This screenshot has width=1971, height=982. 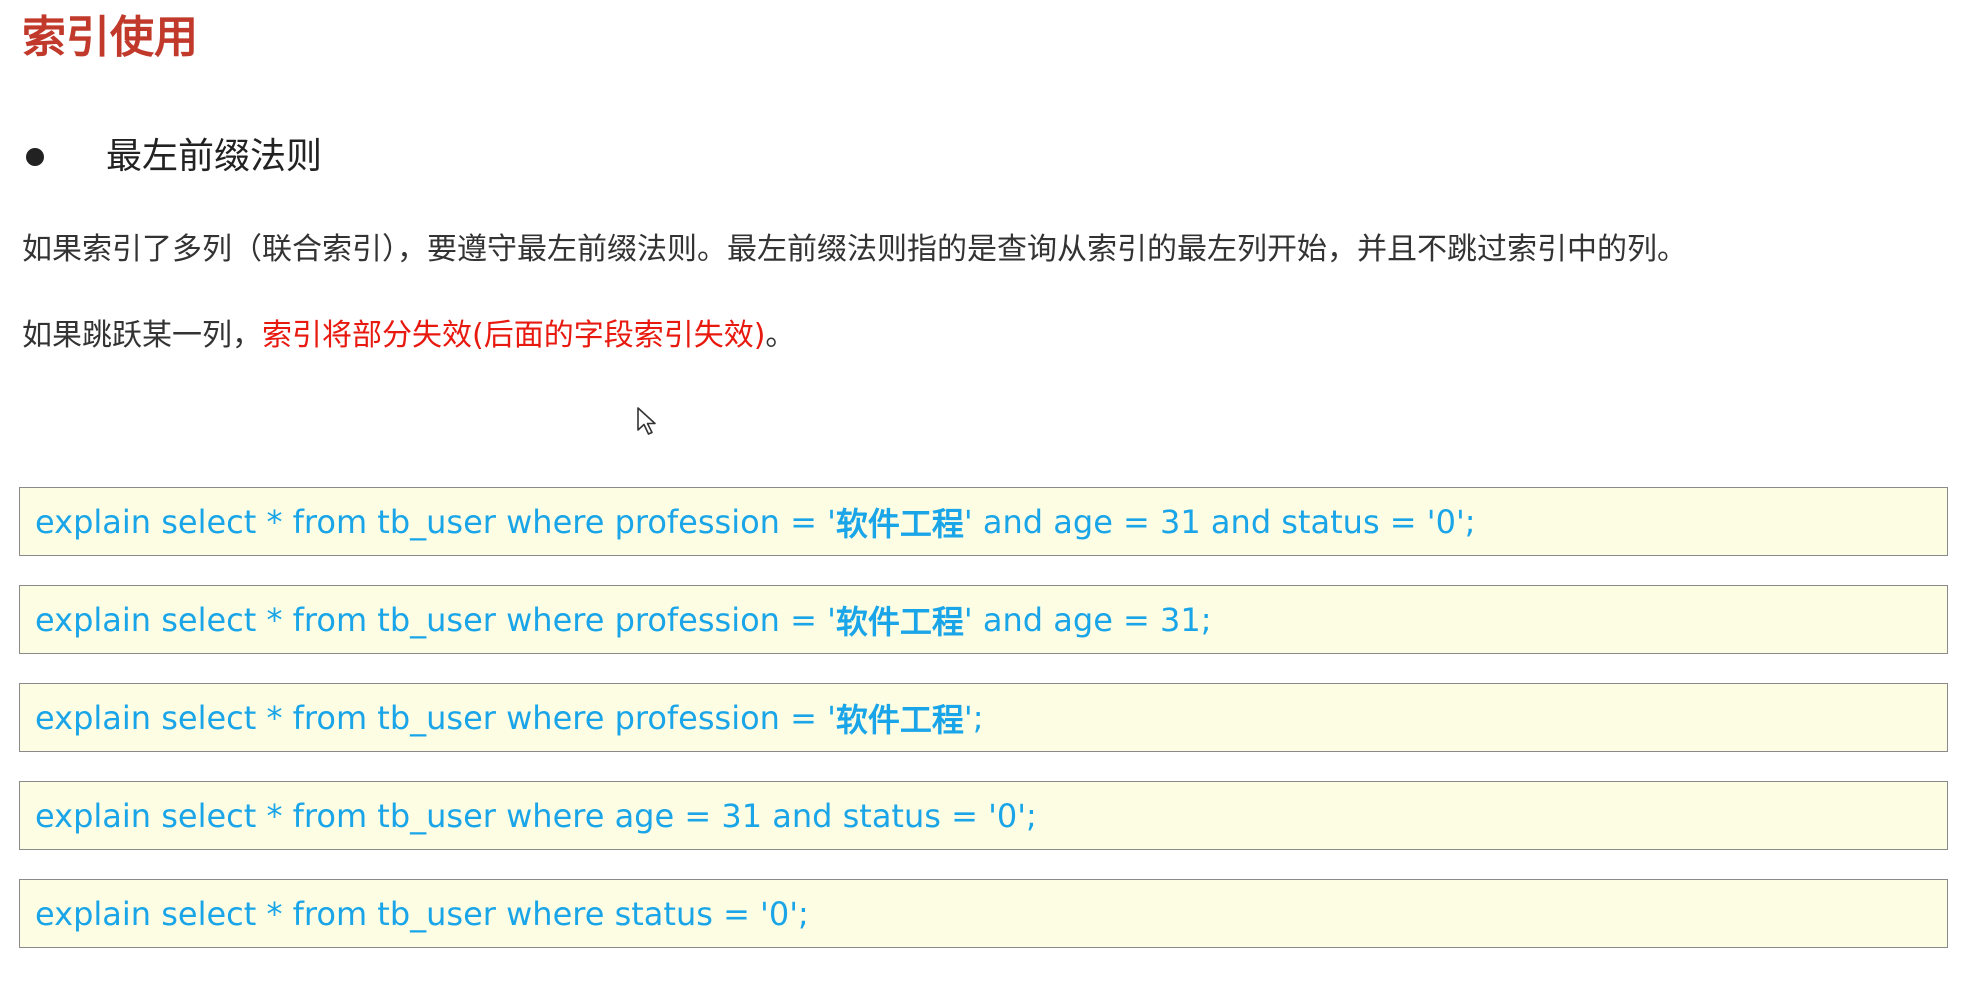 What do you see at coordinates (142, 335) in the screenshot?
I see `paragraph-skip-prefix: 如果跳跃某一列，` at bounding box center [142, 335].